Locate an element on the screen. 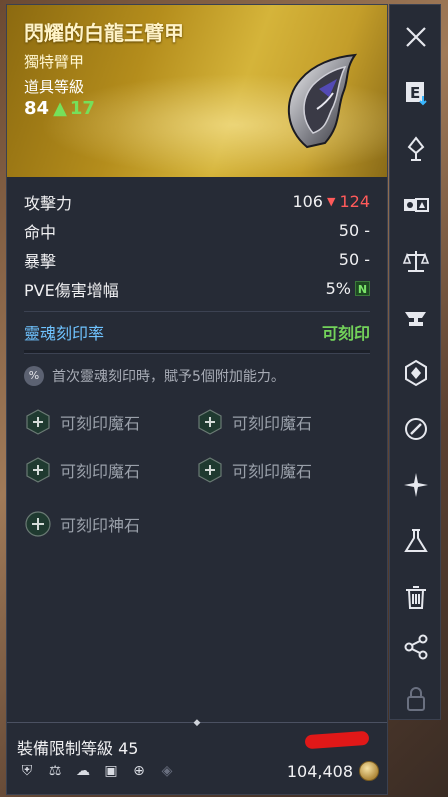  required-level: 裝備限制等級 45 is located at coordinates (78, 748).